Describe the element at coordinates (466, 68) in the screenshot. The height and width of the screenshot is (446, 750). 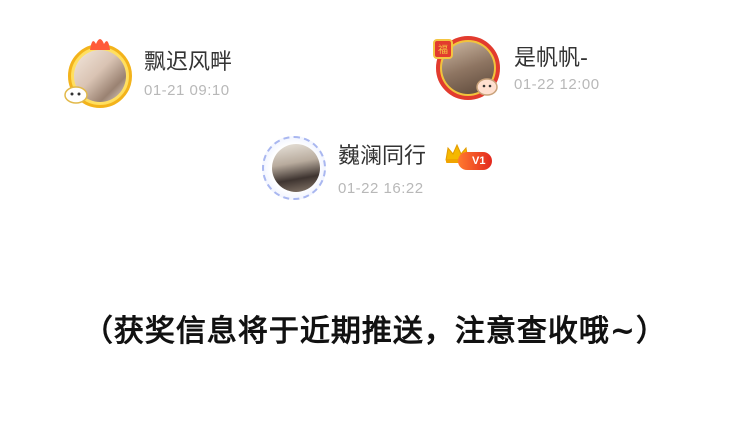
I see `avatar: 福` at that location.